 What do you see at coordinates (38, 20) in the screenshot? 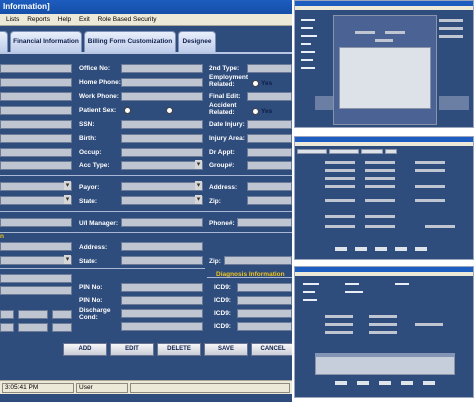
I see `menu-reports: Reports` at bounding box center [38, 20].